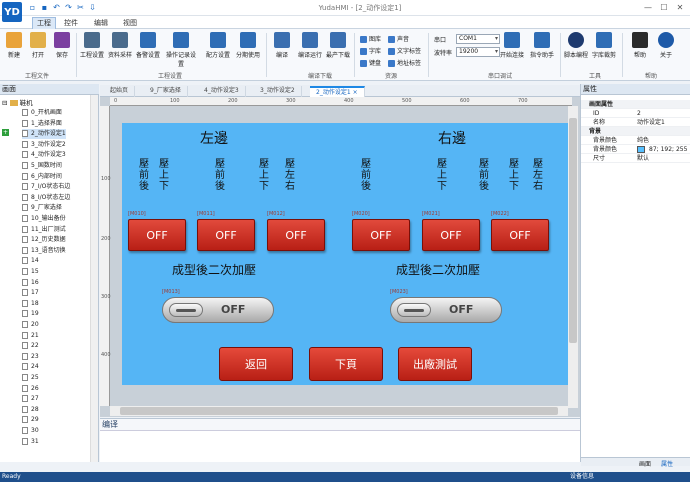  Describe the element at coordinates (635, 140) in the screenshot. I see `property-row: 背景颜色 纯色` at that location.